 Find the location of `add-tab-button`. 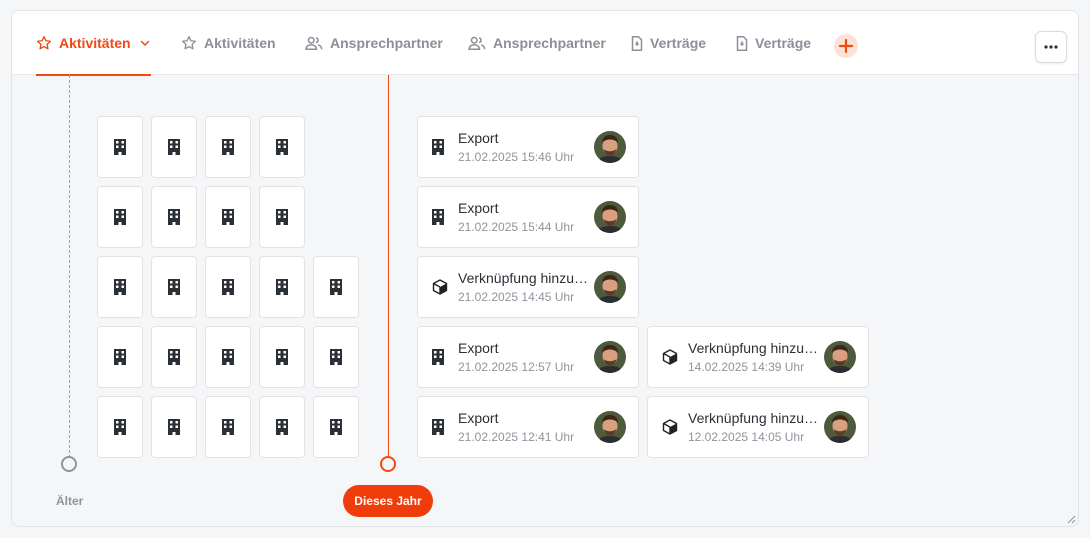

add-tab-button is located at coordinates (846, 46).